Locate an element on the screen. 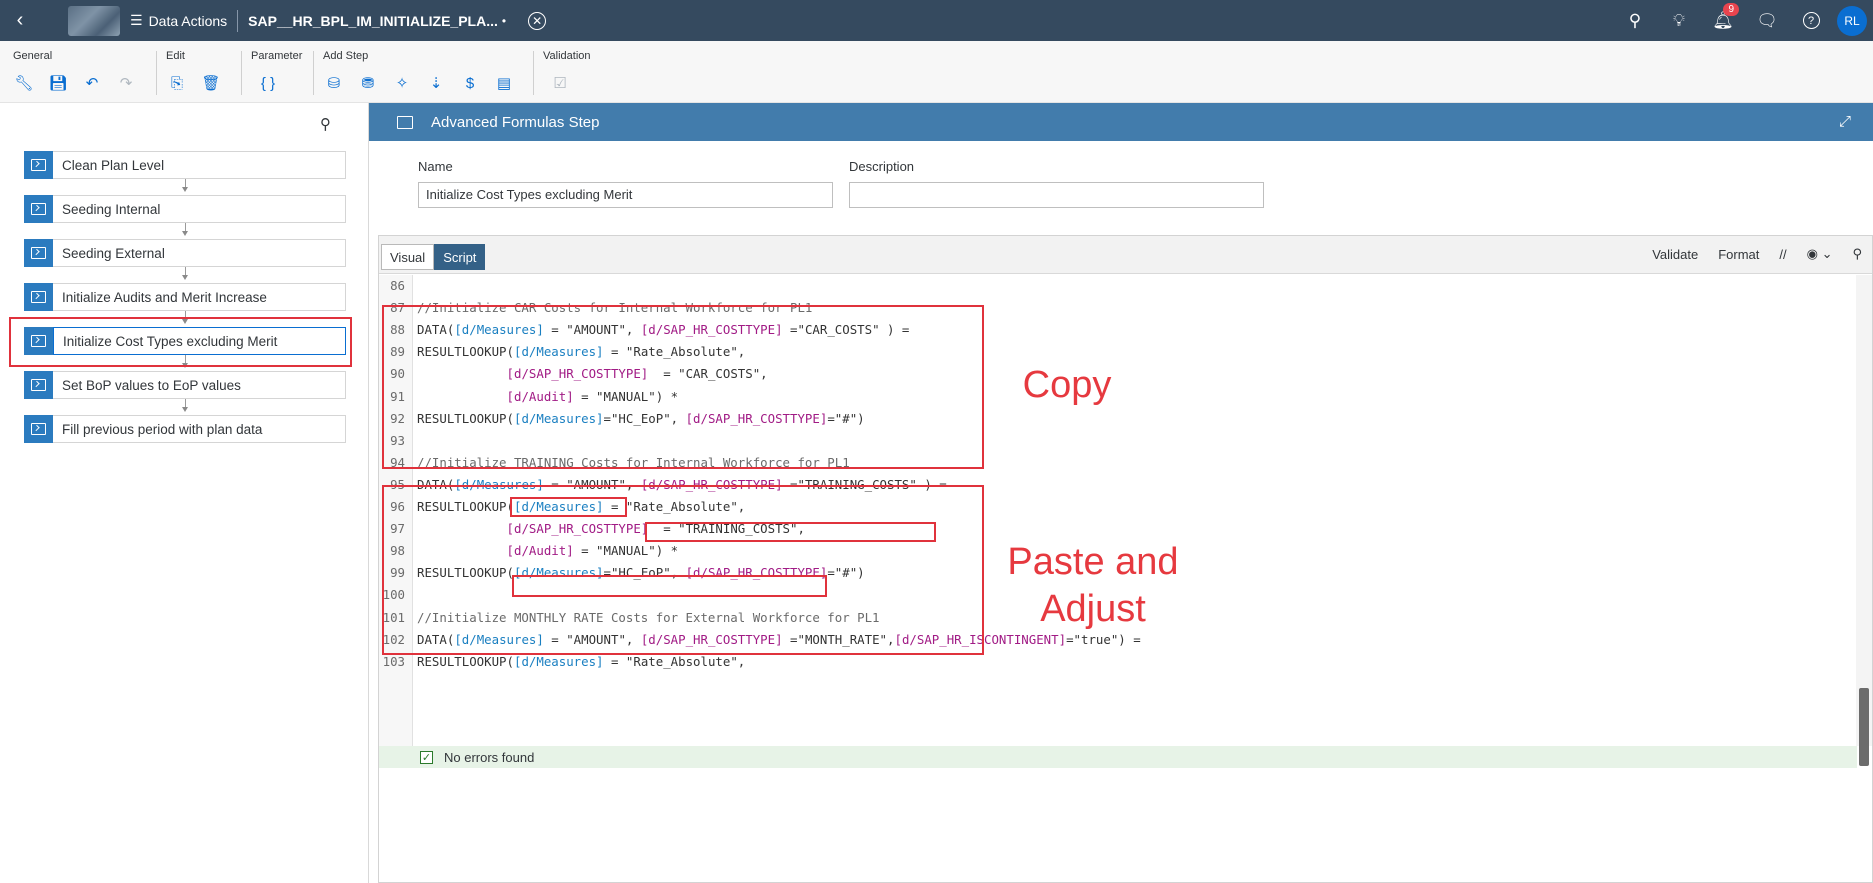  group-label: Edit is located at coordinates (175, 56).